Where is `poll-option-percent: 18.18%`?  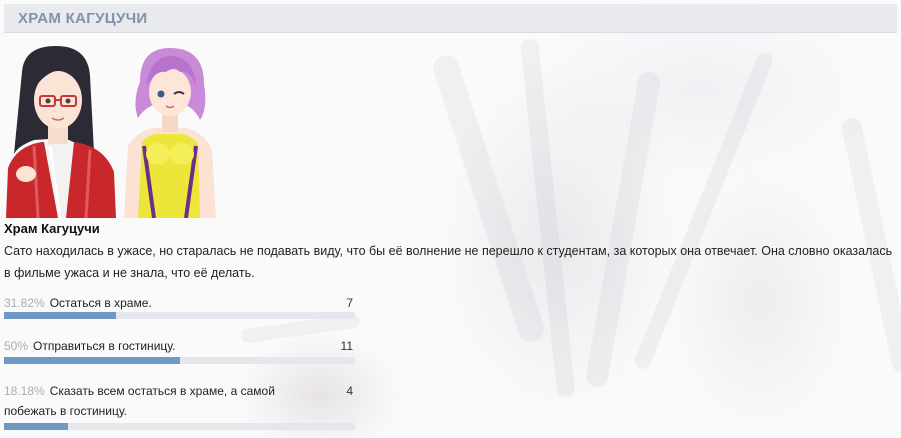 poll-option-percent: 18.18% is located at coordinates (24, 391).